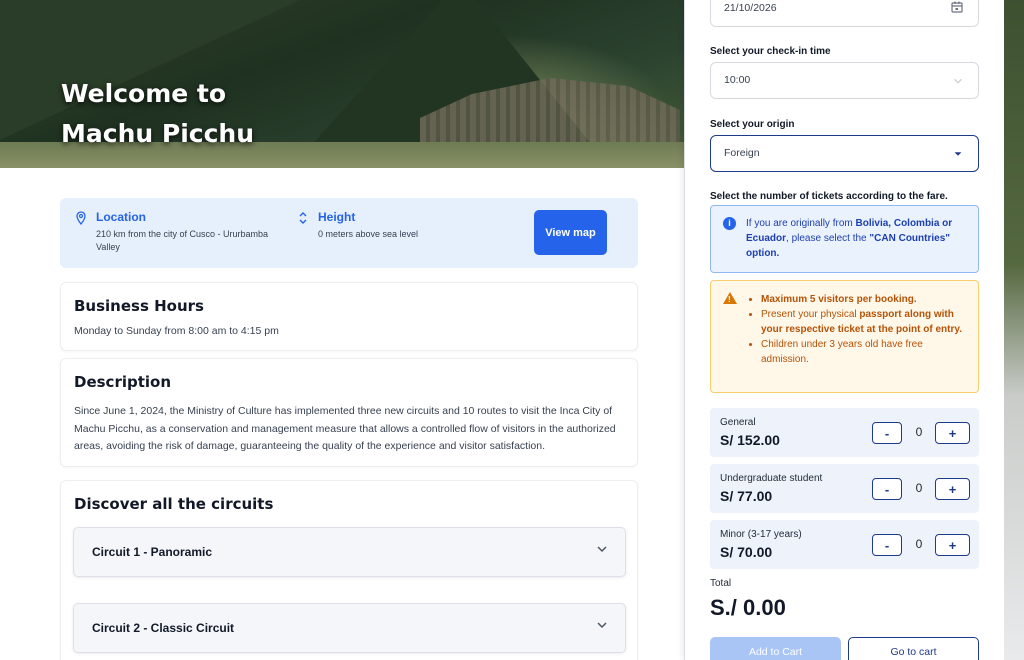 The width and height of the screenshot is (1024, 660). What do you see at coordinates (844, 153) in the screenshot?
I see `origin-select: Foreign` at bounding box center [844, 153].